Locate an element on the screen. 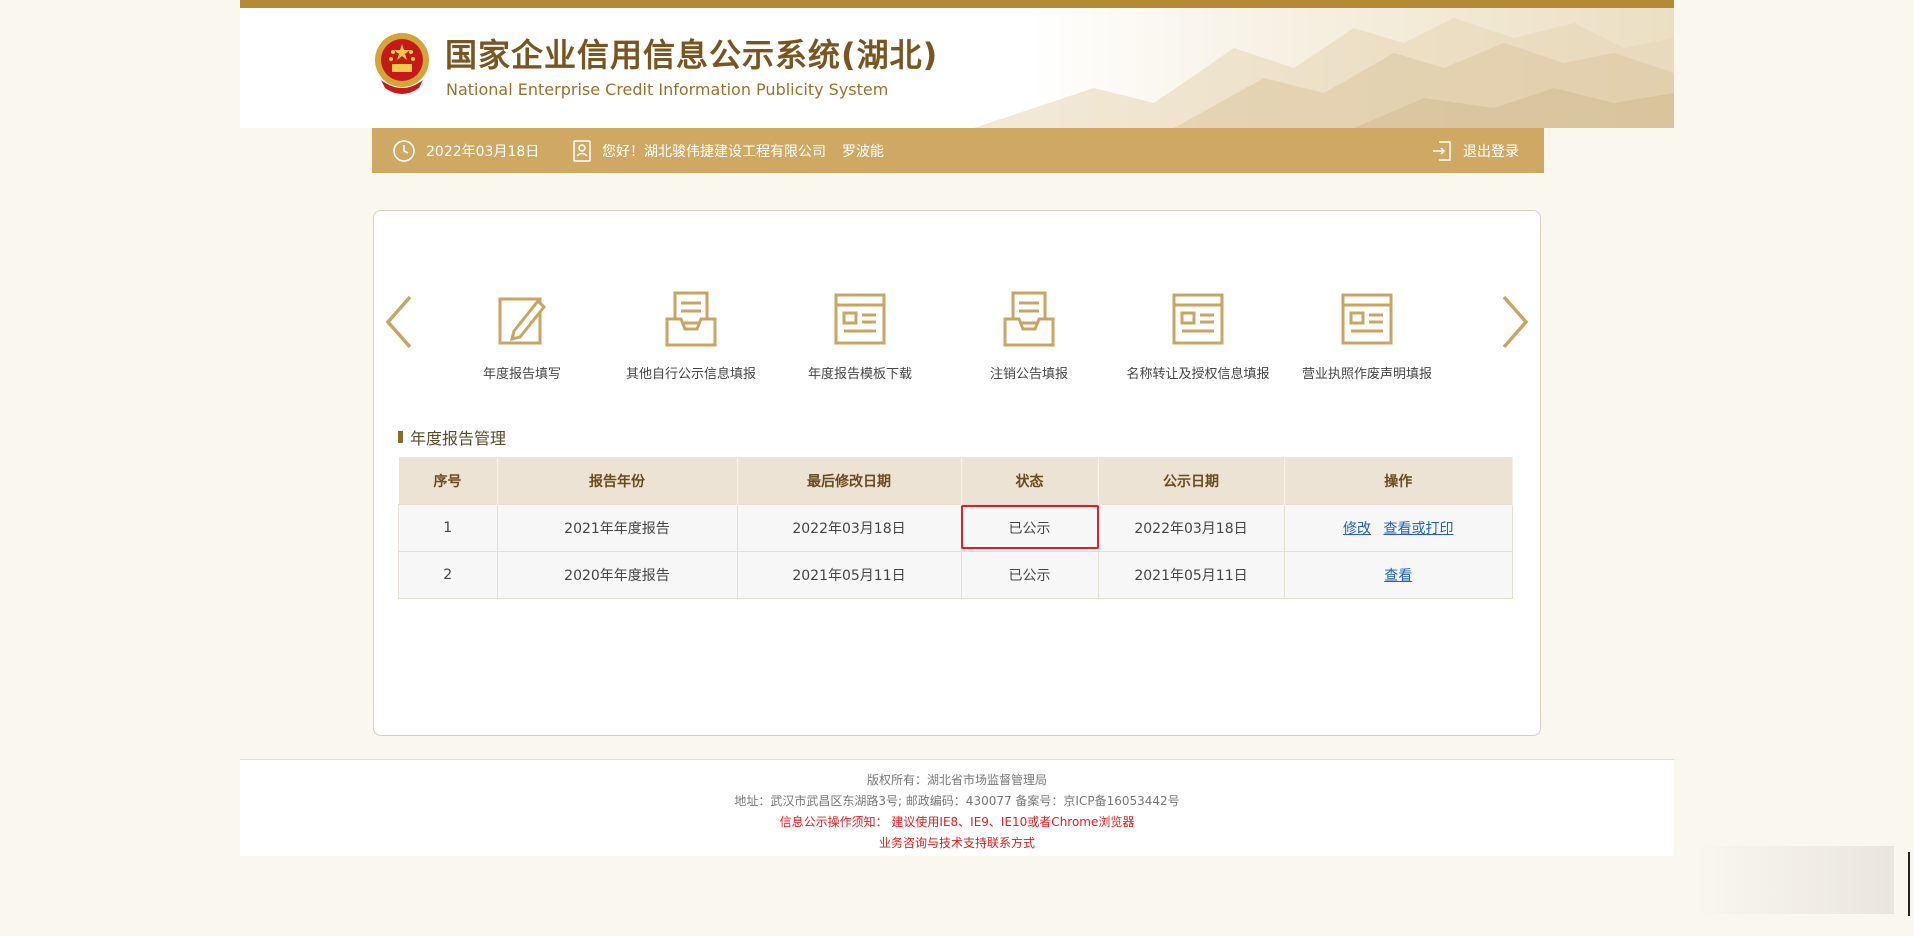  func-name-transfer: 名称转让及授权信息填报 is located at coordinates (1198, 335).